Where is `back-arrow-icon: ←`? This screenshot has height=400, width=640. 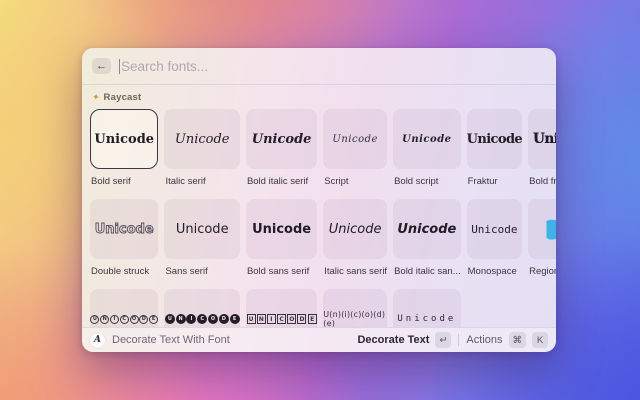 back-arrow-icon: ← is located at coordinates (101, 66).